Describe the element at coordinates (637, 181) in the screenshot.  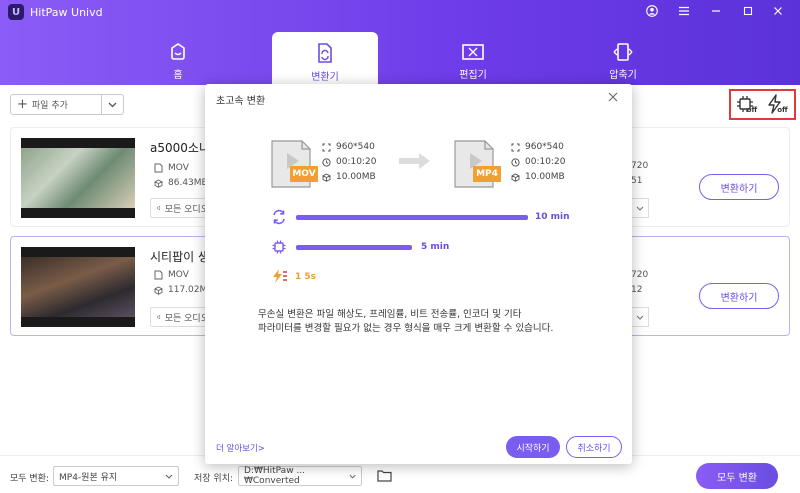
I see `output-duration: 51` at that location.